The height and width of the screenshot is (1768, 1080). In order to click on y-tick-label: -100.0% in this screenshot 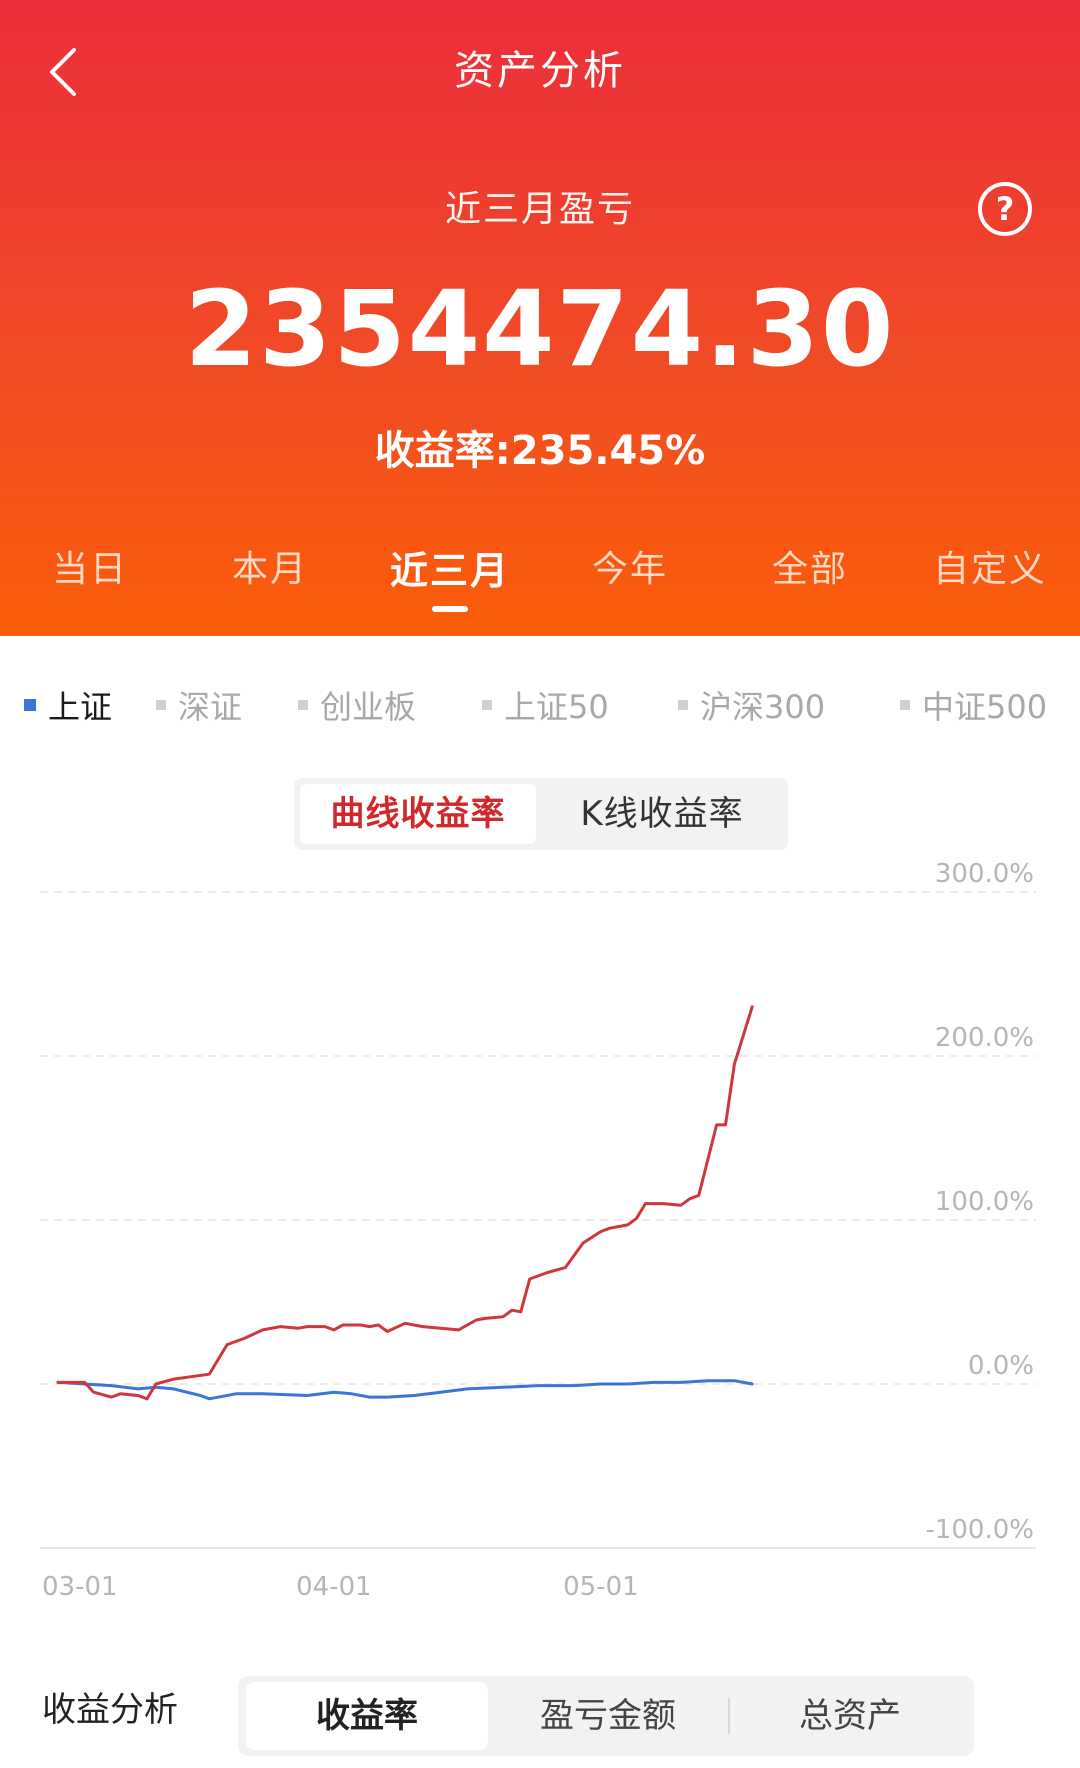, I will do `click(979, 1530)`.